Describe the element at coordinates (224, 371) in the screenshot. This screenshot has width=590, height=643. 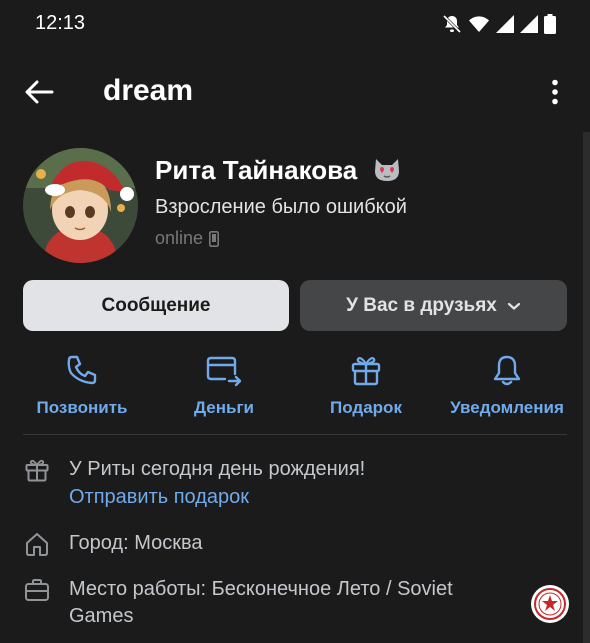
I see `money-transfer-icon` at that location.